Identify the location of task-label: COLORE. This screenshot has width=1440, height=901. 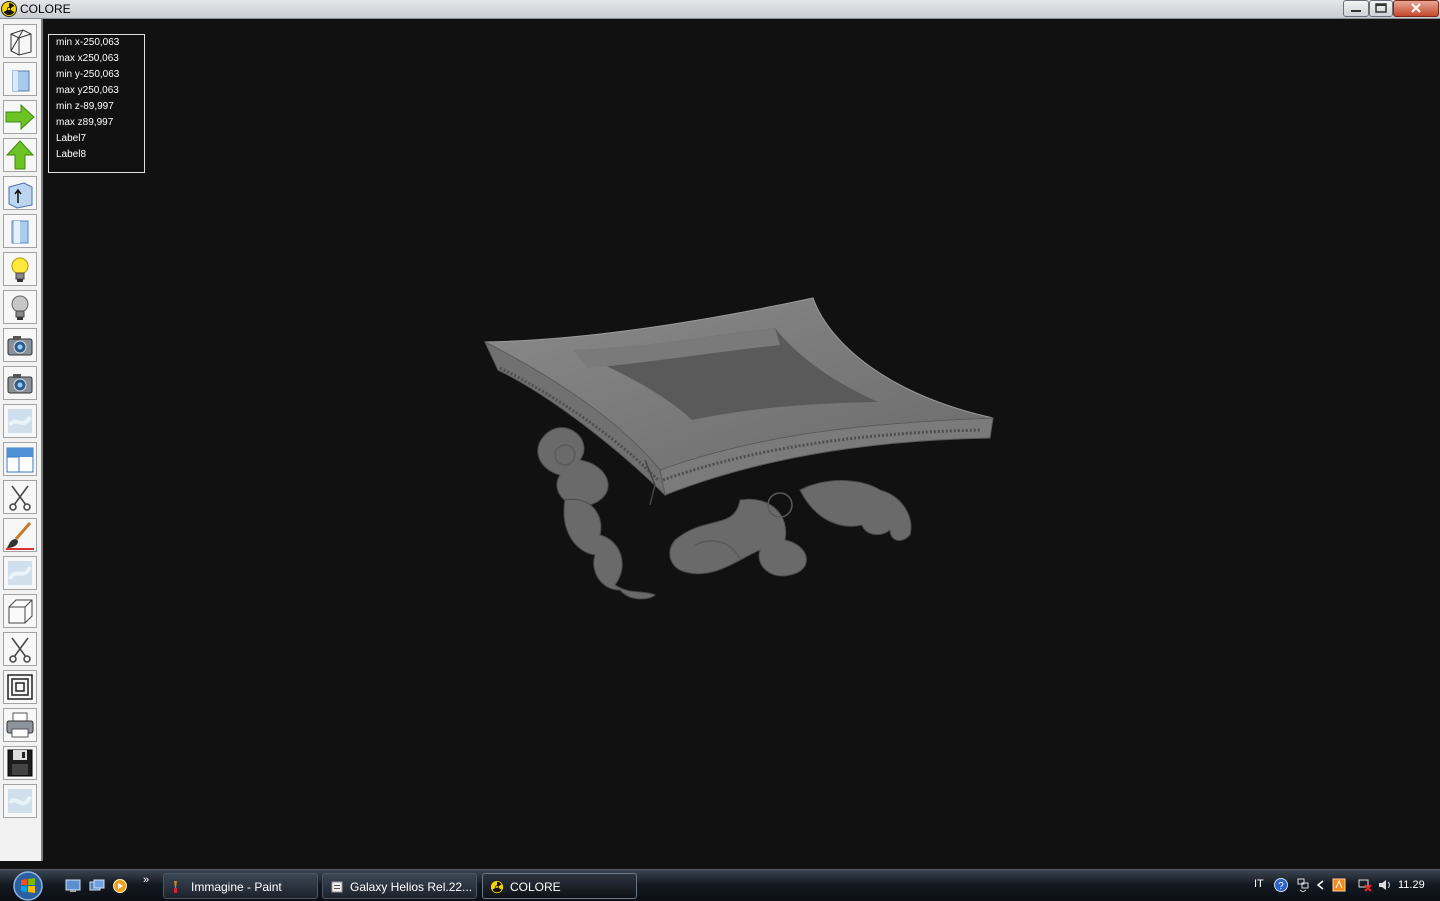
(535, 887).